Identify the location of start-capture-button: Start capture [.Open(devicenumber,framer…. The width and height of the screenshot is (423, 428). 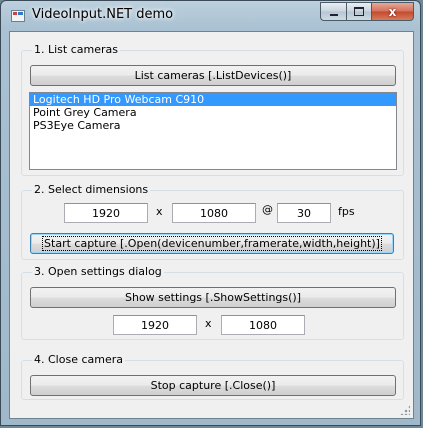
(212, 243).